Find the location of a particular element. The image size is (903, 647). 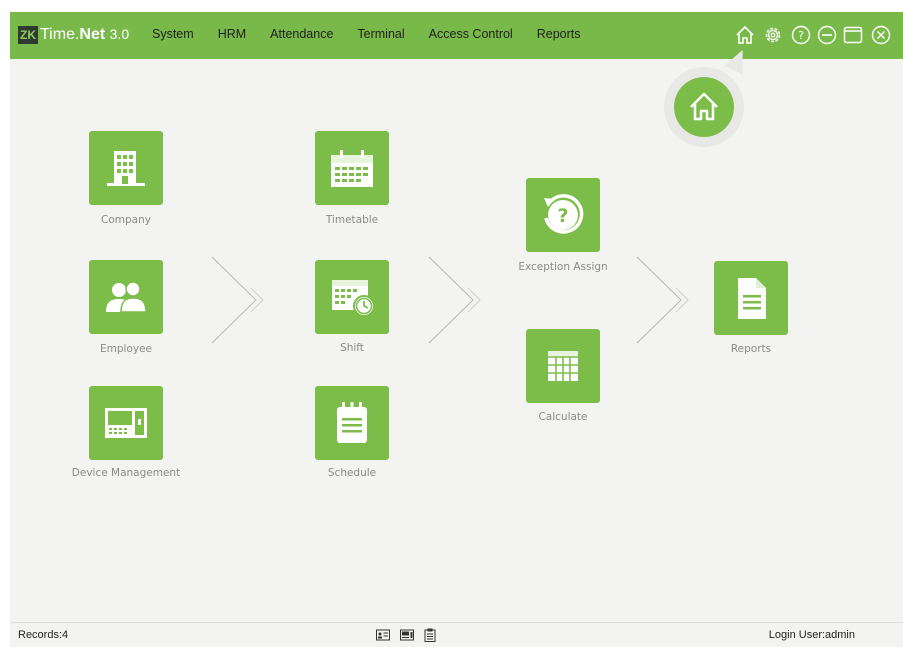

menu-terminal: Terminal is located at coordinates (380, 34).